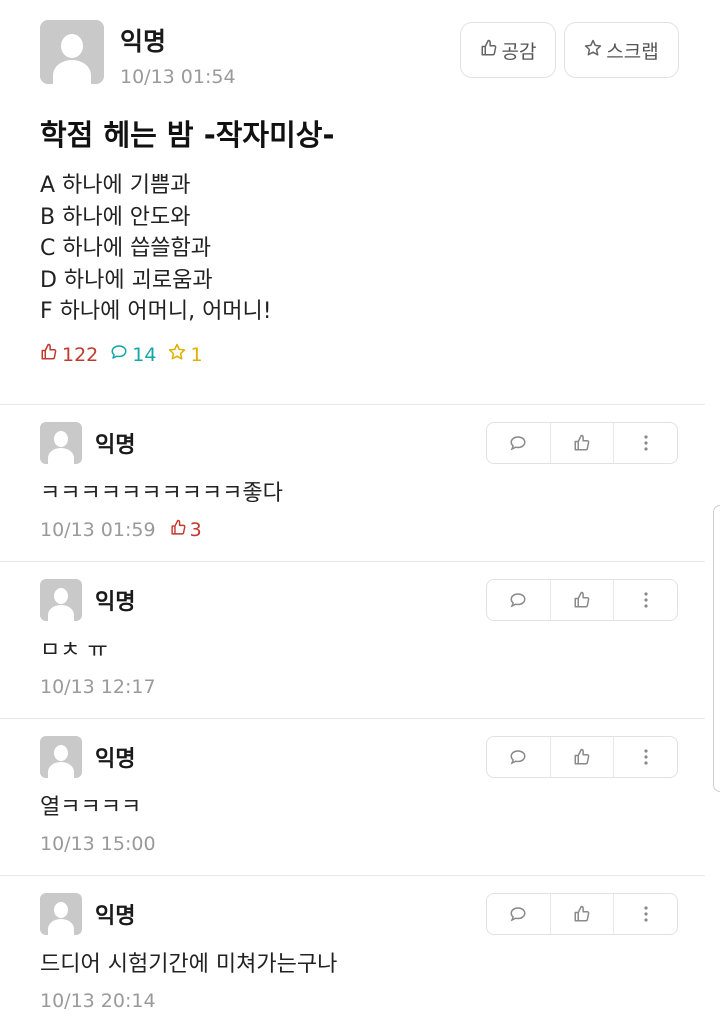 The height and width of the screenshot is (1032, 720). I want to click on post-title: 학점 헤는 밤 -작자미상-, so click(187, 135).